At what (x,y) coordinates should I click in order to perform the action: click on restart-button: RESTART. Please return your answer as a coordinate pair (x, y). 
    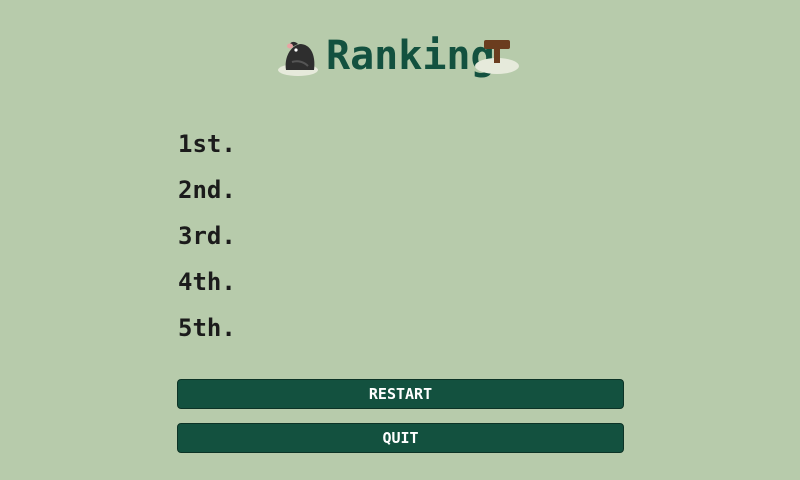
    Looking at the image, I should click on (400, 394).